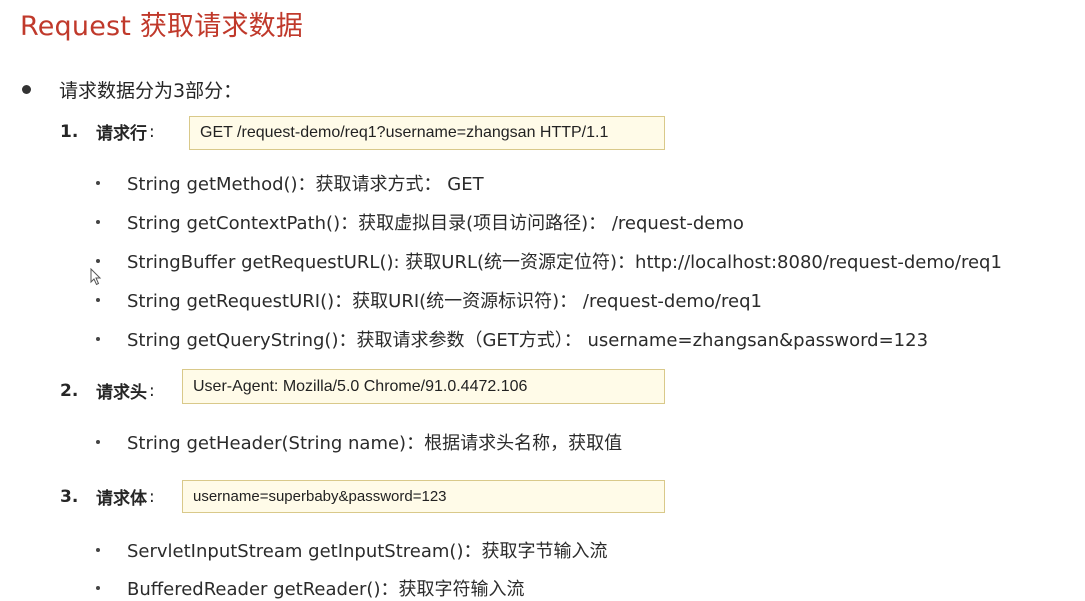 Image resolution: width=1085 pixels, height=601 pixels. Describe the element at coordinates (121, 134) in the screenshot. I see `section-label: 请求行` at that location.